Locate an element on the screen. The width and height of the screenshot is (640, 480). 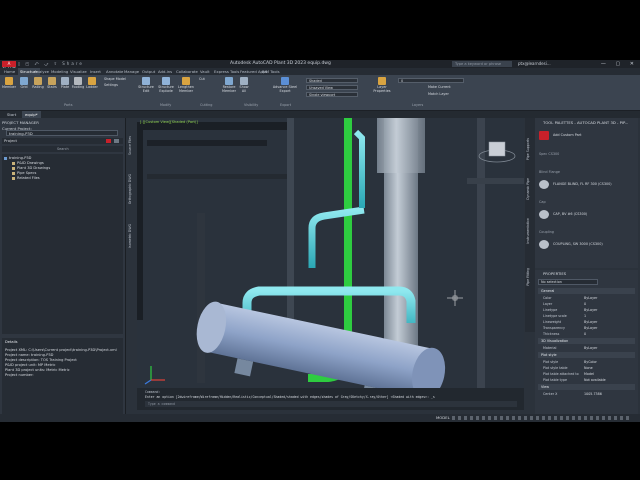
make-current-button: Make Current is located at coordinates (439, 87).